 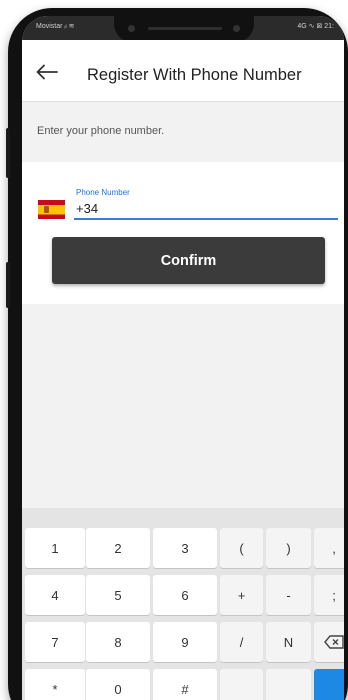 What do you see at coordinates (131, 28) in the screenshot?
I see `camera-icon` at bounding box center [131, 28].